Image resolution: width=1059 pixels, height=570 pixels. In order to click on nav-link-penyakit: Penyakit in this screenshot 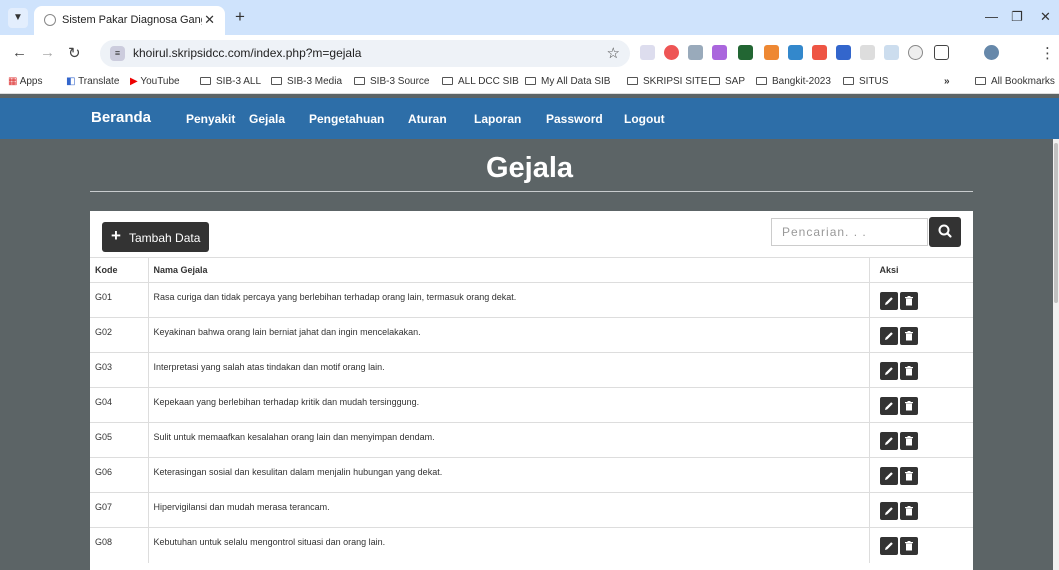, I will do `click(210, 119)`.